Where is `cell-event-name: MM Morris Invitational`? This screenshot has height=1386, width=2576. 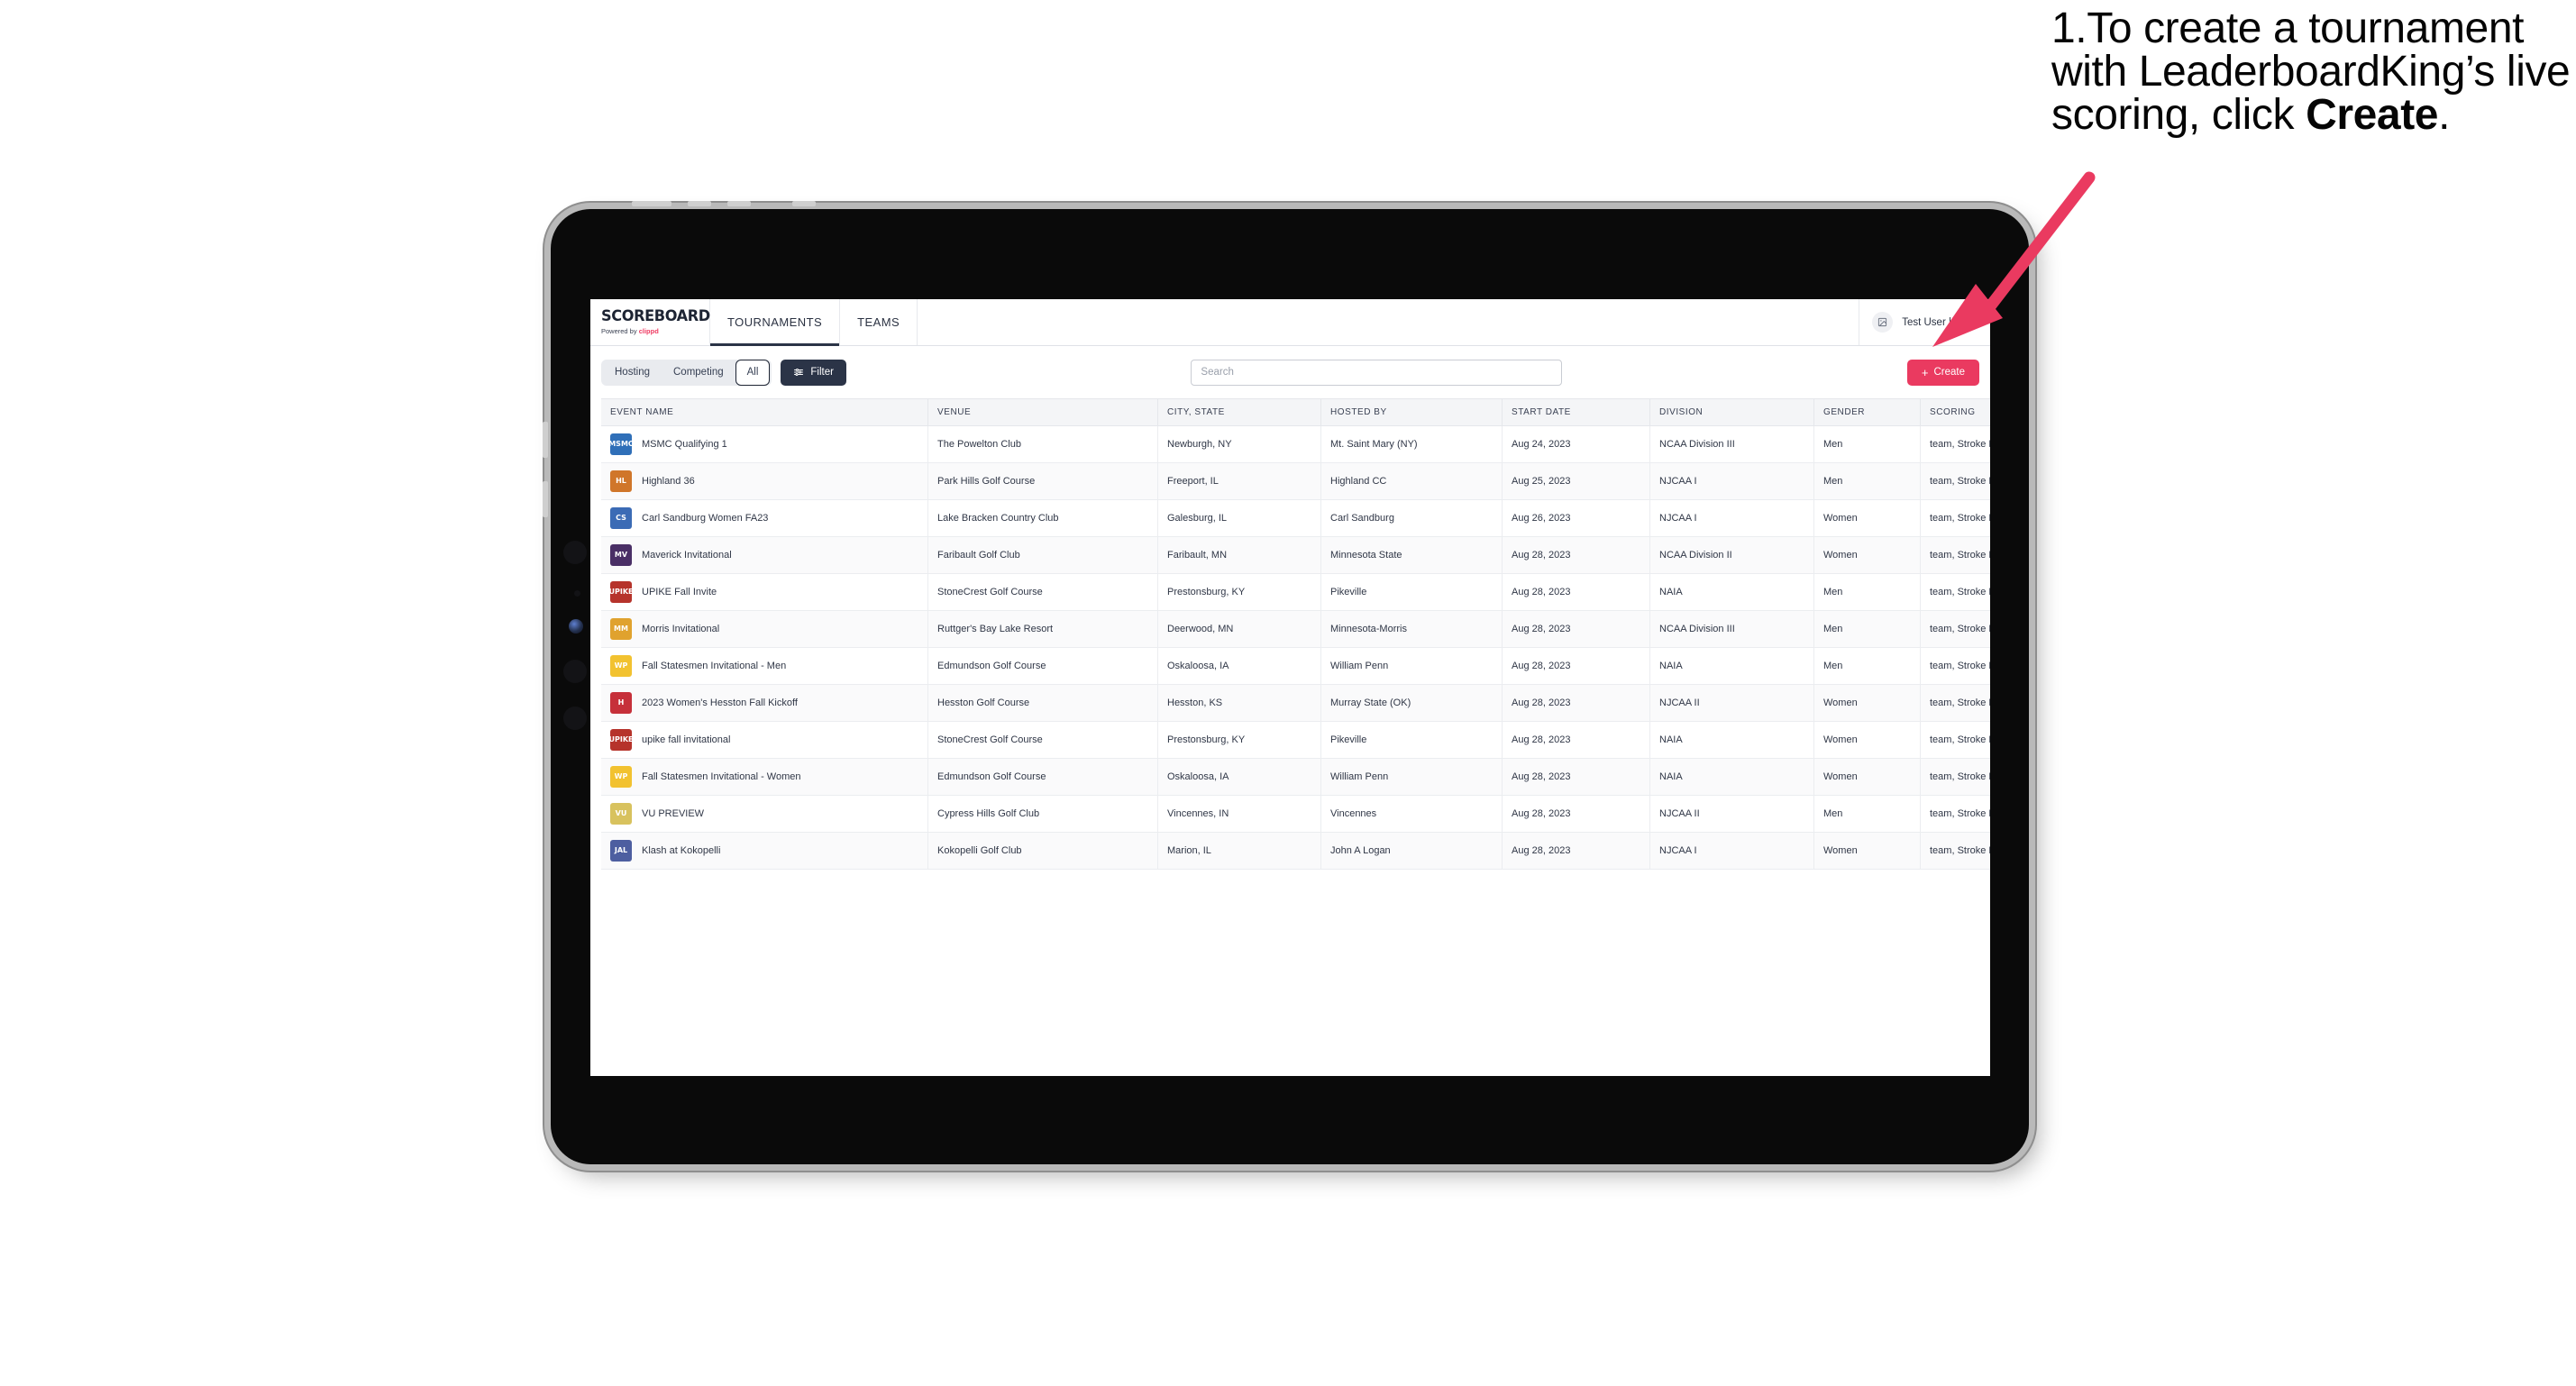
cell-event-name: MM Morris Invitational is located at coordinates (764, 629).